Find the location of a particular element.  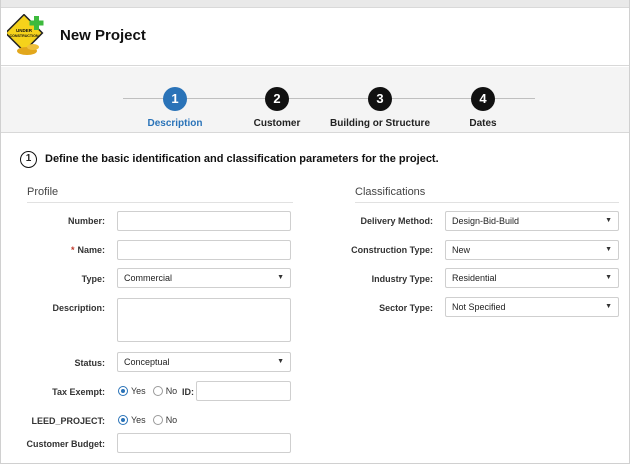

construction-type-select: New ▼ is located at coordinates (532, 250).